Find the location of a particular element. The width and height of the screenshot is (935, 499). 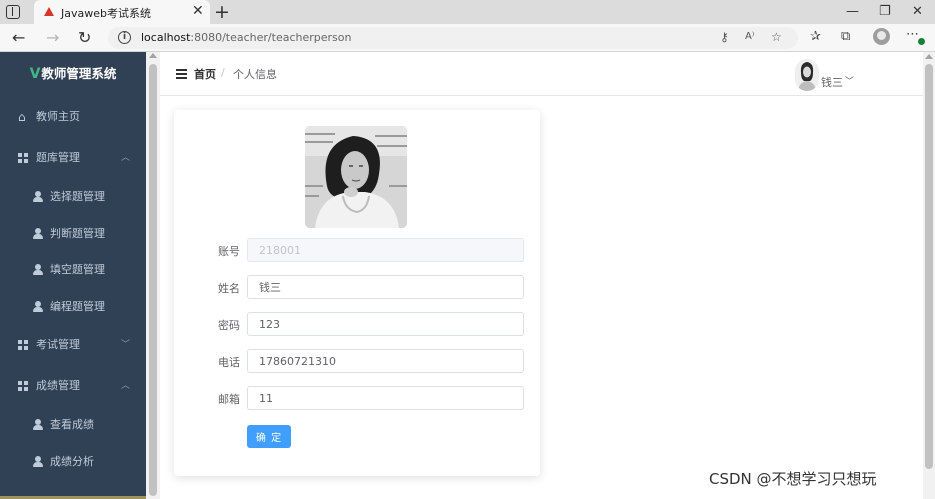

profile-photo is located at coordinates (356, 177).